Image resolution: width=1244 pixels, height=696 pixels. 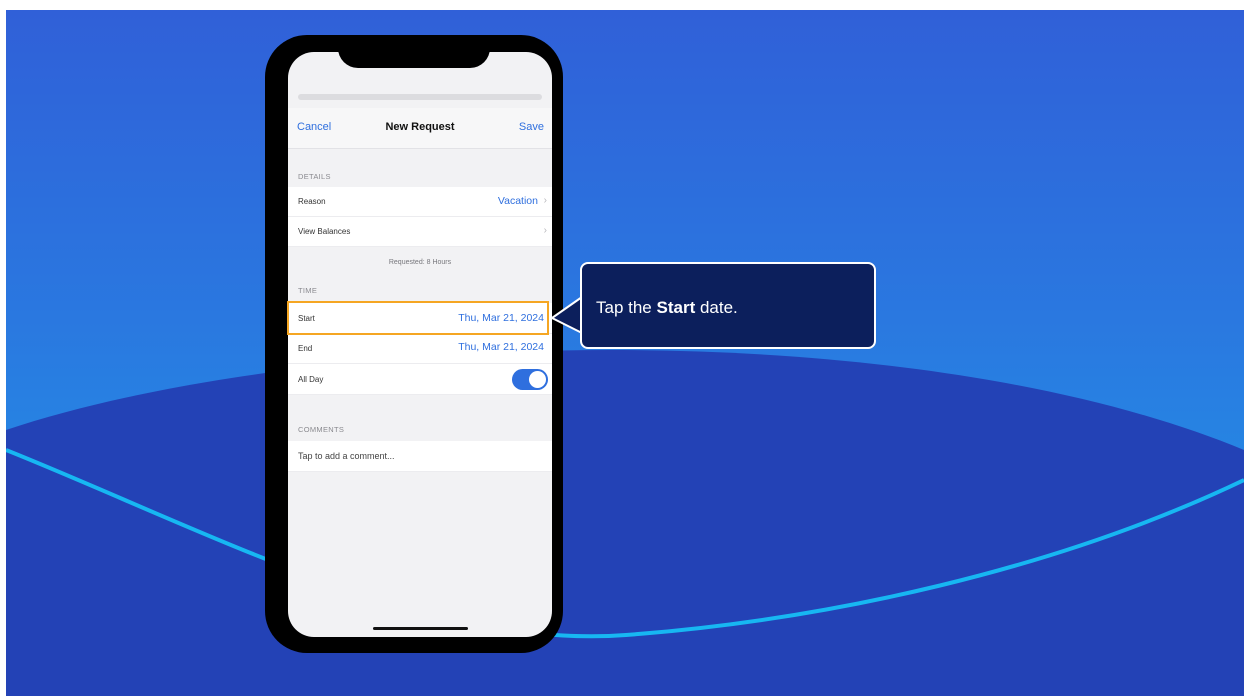 What do you see at coordinates (420, 262) in the screenshot?
I see `requested-hours: Requested: 8 Hours` at bounding box center [420, 262].